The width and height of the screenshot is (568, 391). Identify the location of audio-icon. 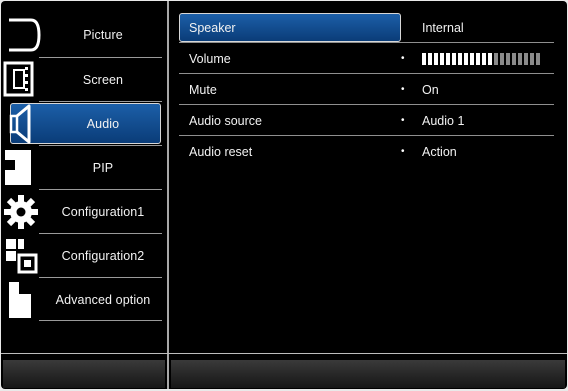
(20, 124).